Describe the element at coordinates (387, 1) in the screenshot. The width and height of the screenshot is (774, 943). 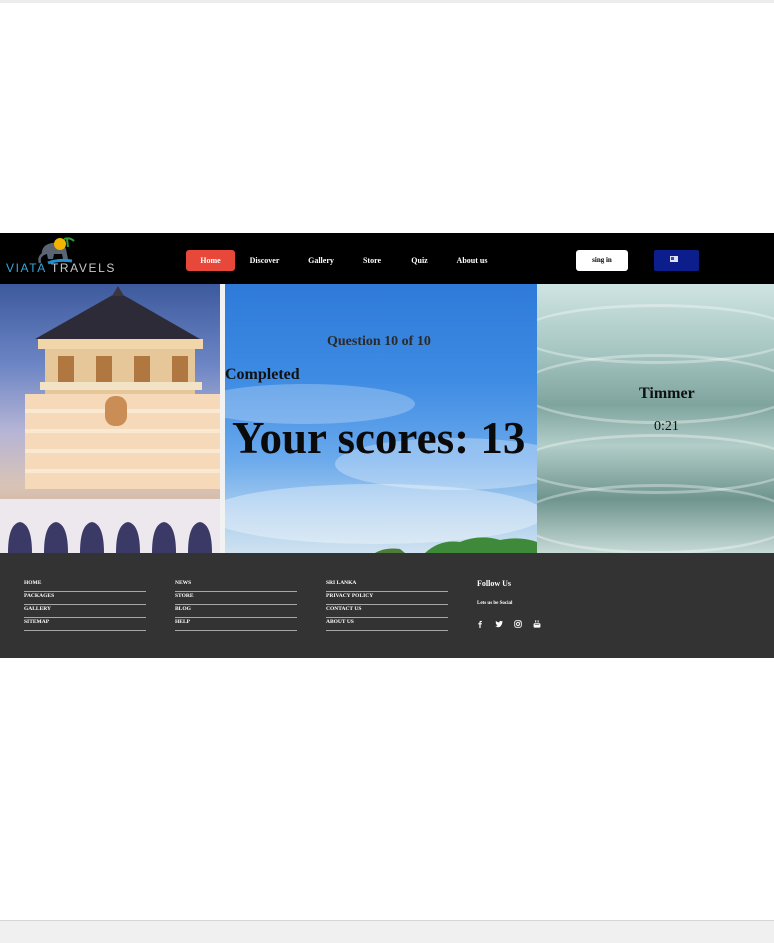
I see `page-top-border` at that location.